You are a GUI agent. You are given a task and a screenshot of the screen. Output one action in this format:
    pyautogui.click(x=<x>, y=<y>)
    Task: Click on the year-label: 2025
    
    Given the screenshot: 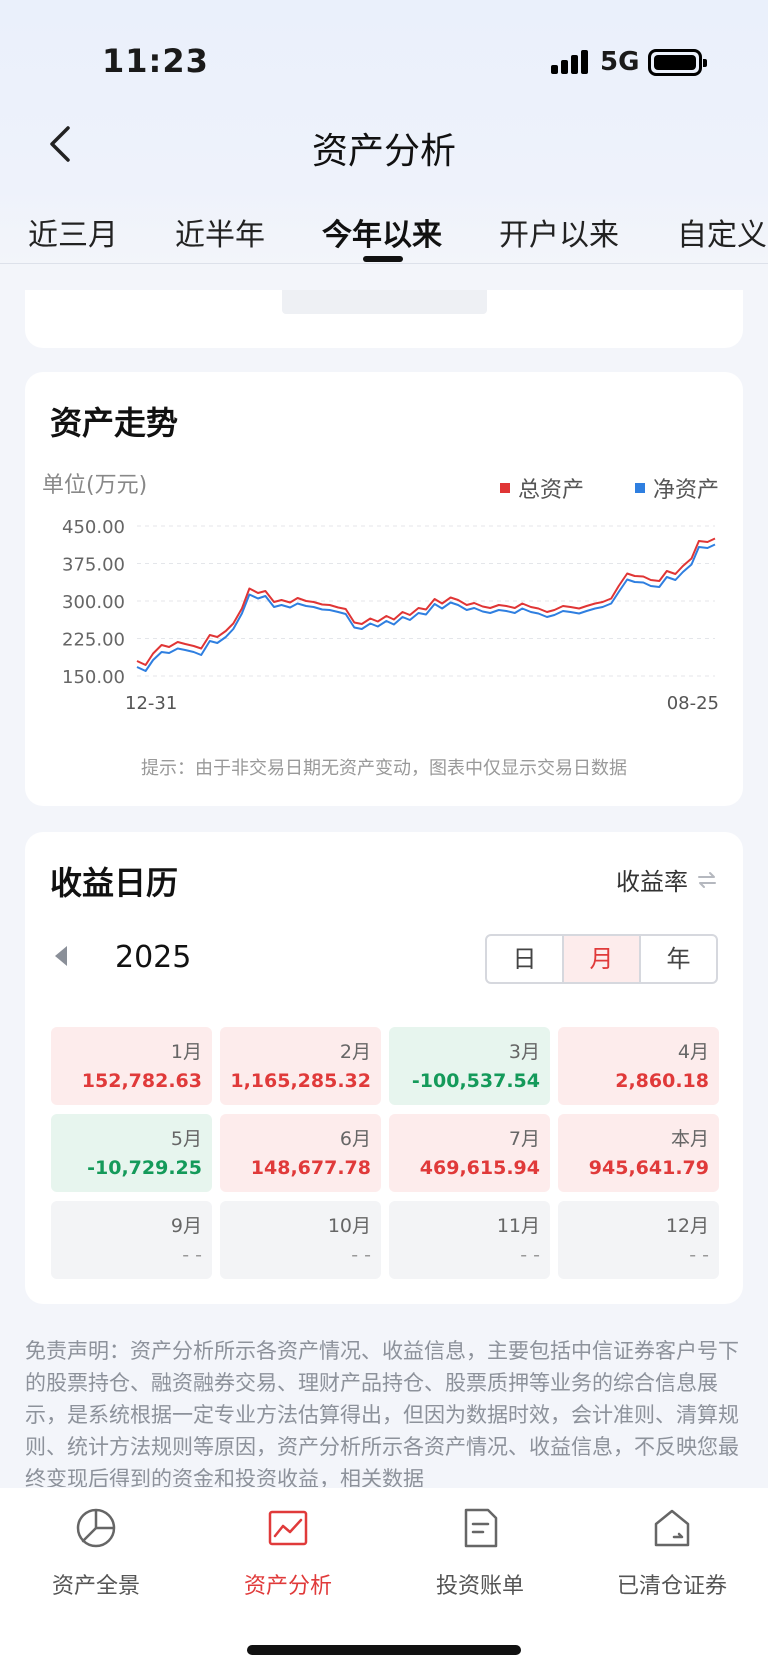 What is the action you would take?
    pyautogui.click(x=153, y=957)
    